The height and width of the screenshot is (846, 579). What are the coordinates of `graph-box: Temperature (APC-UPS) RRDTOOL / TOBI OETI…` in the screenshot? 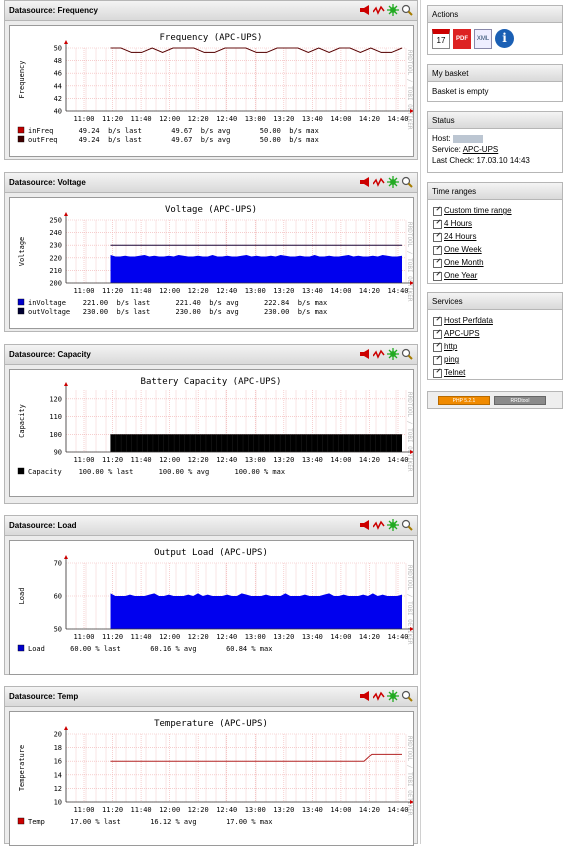 It's located at (211, 778).